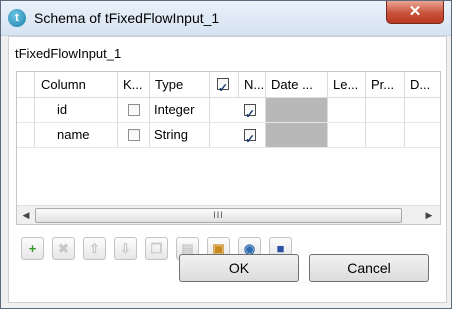  I want to click on schema-name-label: tFixedFlowInput_1, so click(68, 53).